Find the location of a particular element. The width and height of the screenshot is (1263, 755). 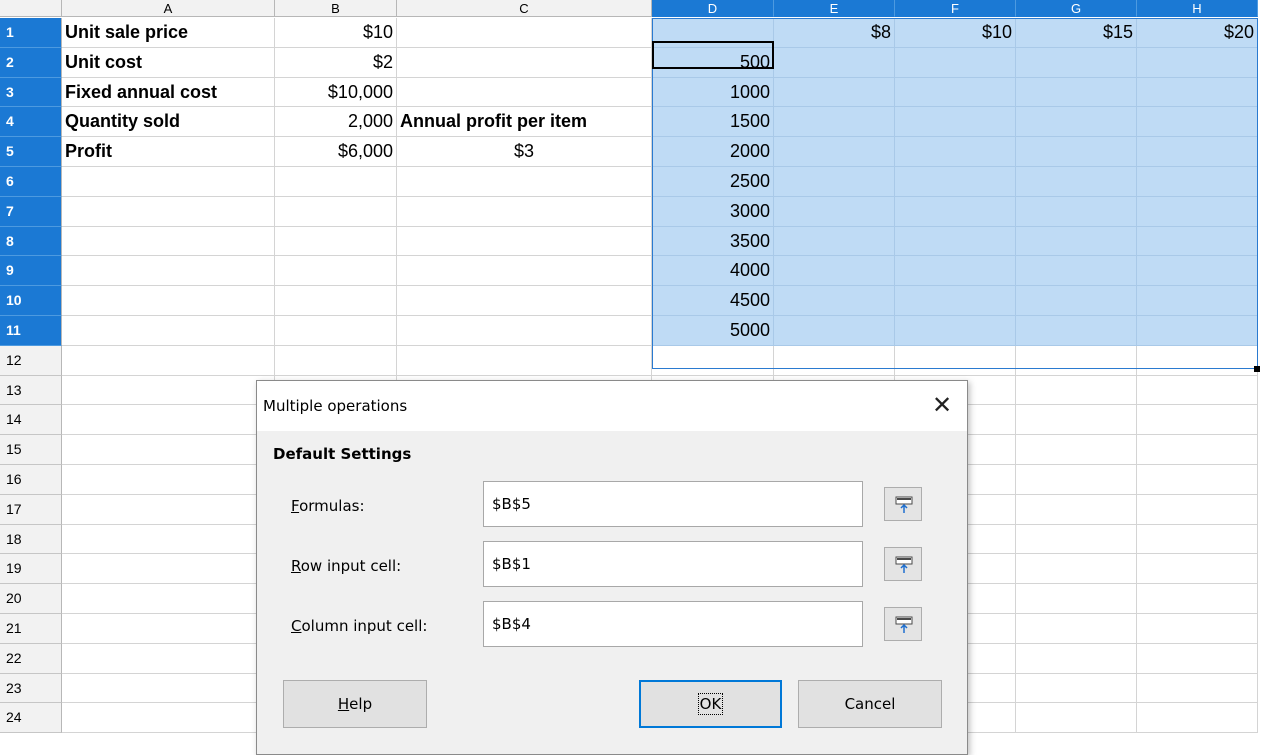

cell-h22 is located at coordinates (1197, 658).